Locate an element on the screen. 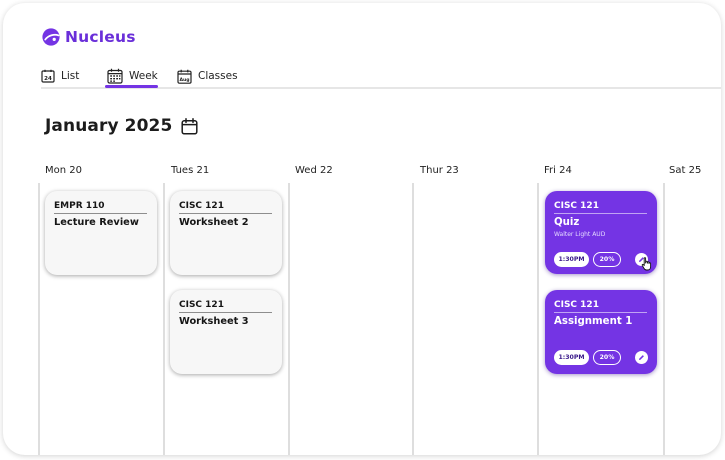 The height and width of the screenshot is (460, 725). task-title: Worksheet 3 is located at coordinates (214, 321).